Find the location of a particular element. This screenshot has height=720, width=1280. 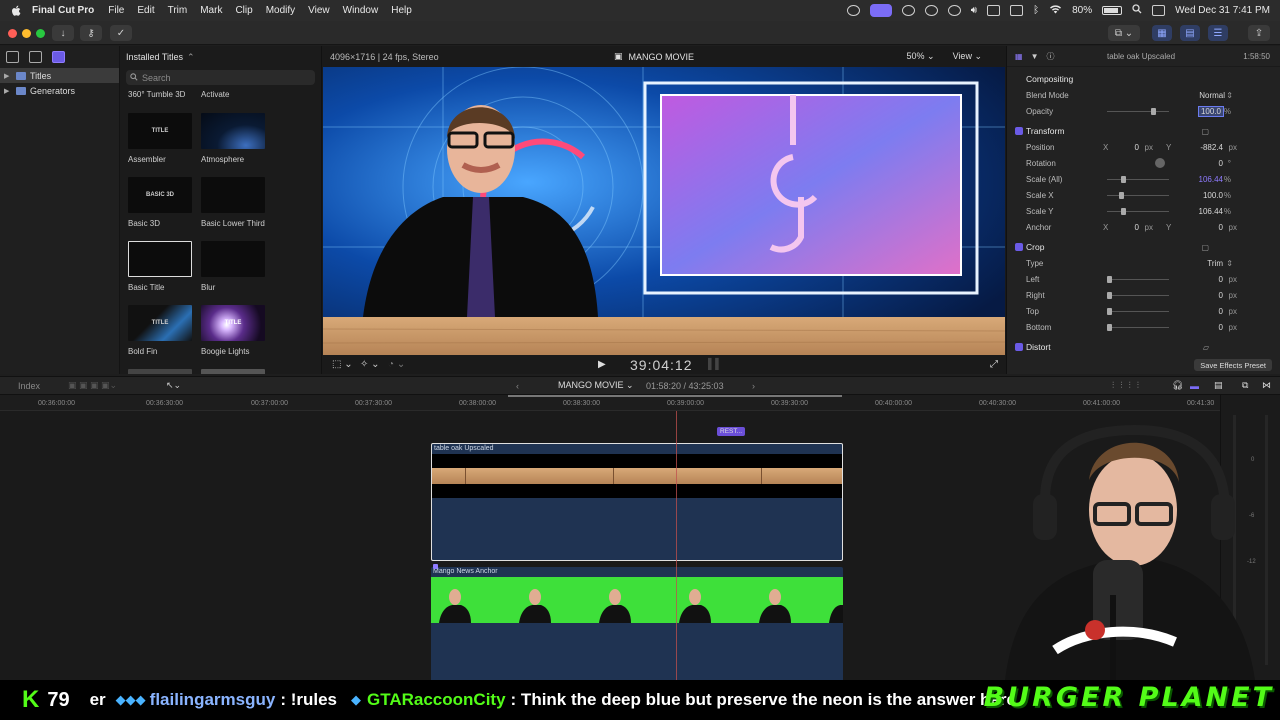

clip-mango-news-anchor: Mango News Anchor is located at coordinates (637, 623).